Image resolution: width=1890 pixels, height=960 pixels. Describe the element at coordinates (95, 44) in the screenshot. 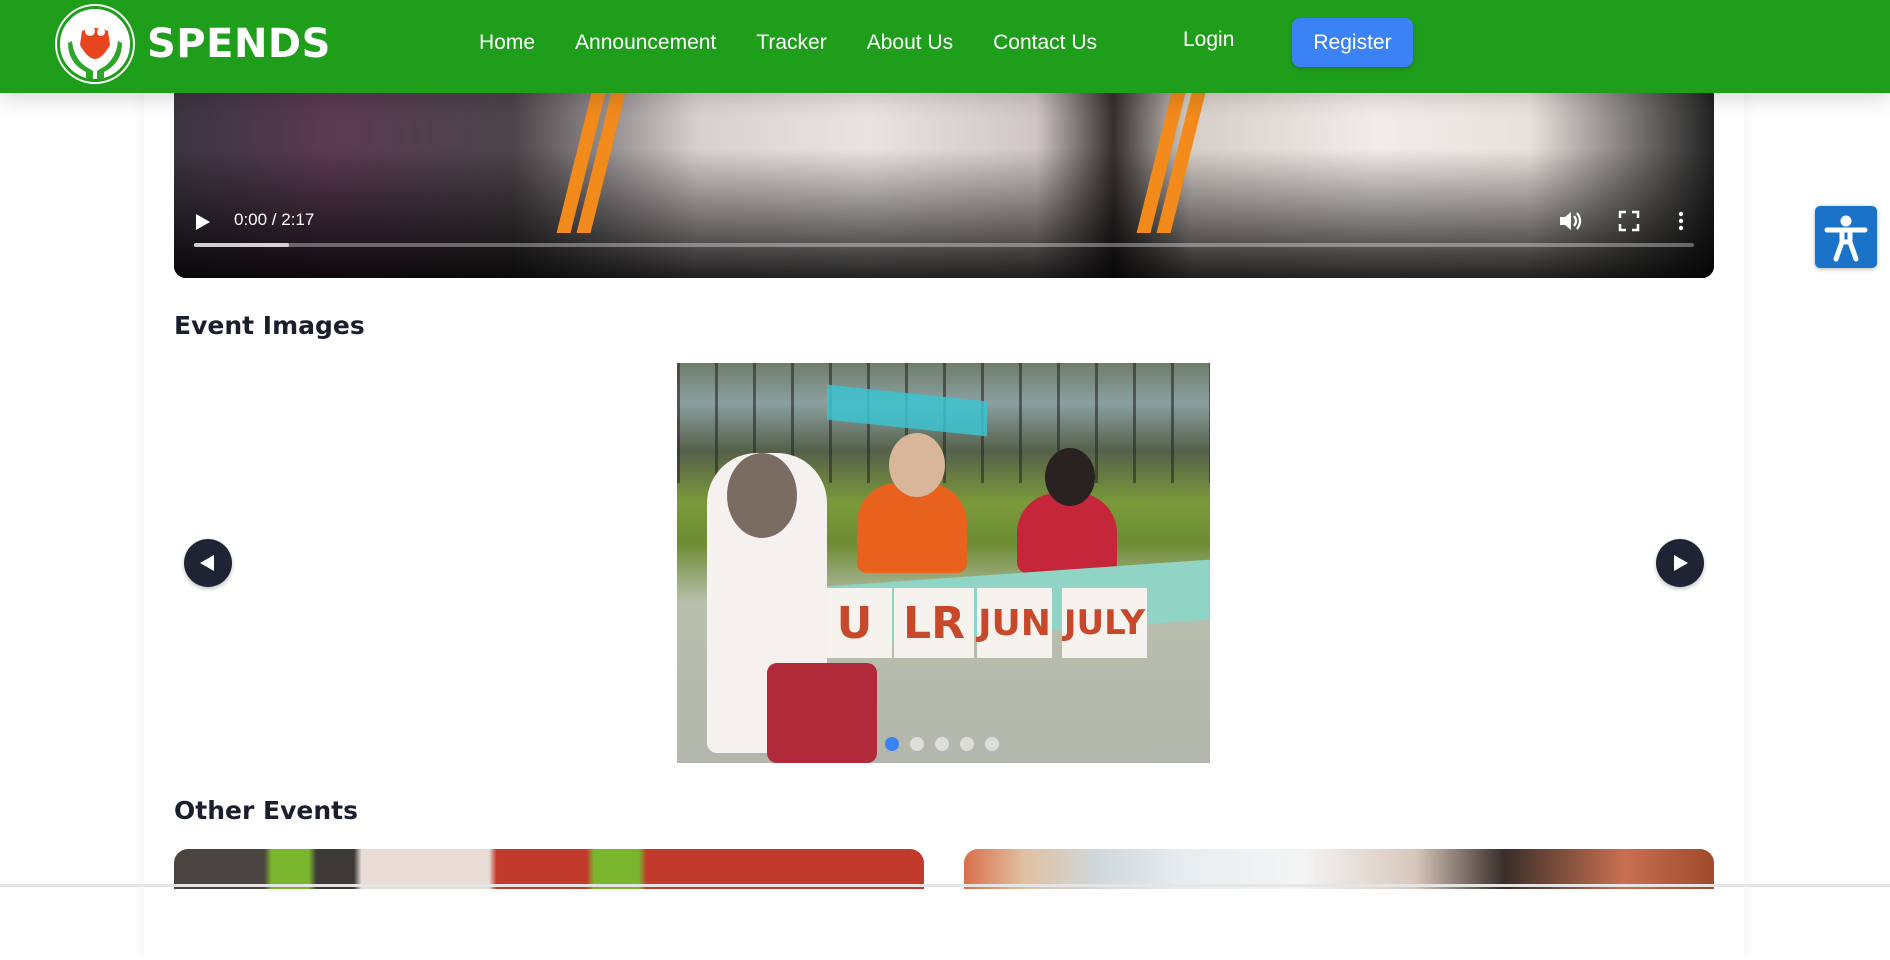

I see `hands-holding-heart-logo-icon` at that location.